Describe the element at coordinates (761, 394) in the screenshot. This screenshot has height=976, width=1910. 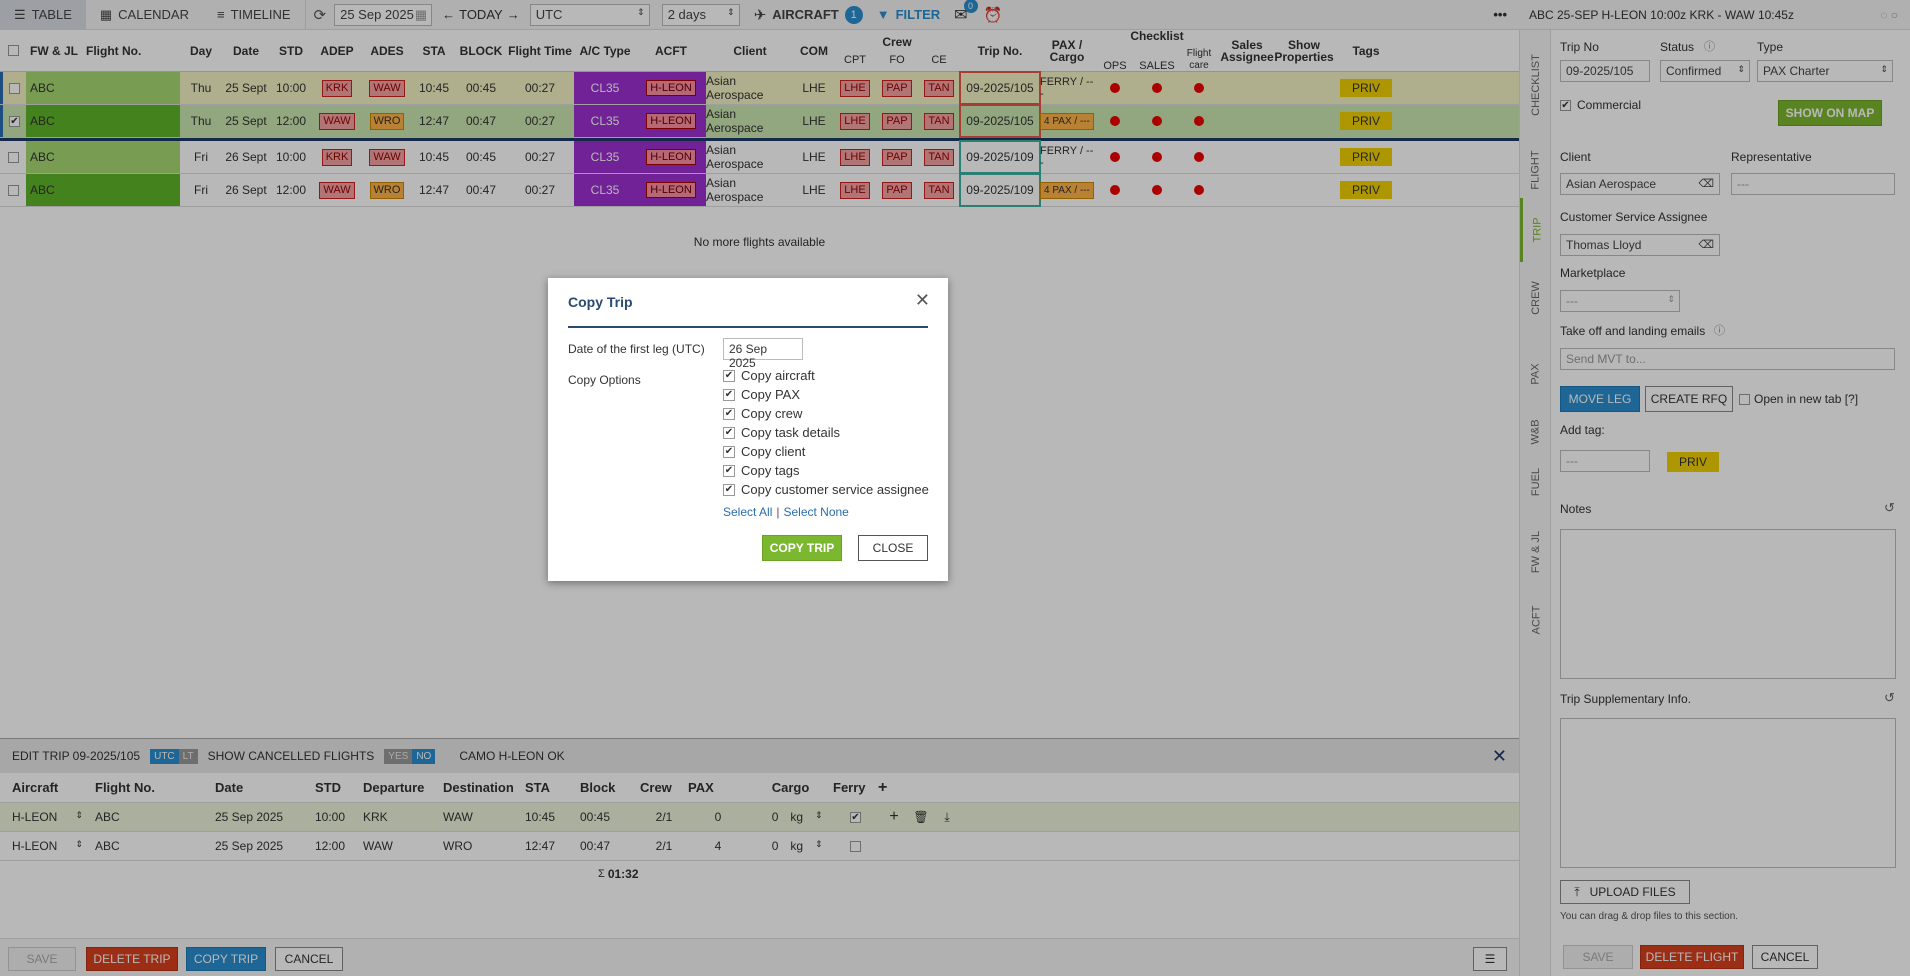
I see `copy-pax-checkbox: ✔ Copy PAX` at that location.